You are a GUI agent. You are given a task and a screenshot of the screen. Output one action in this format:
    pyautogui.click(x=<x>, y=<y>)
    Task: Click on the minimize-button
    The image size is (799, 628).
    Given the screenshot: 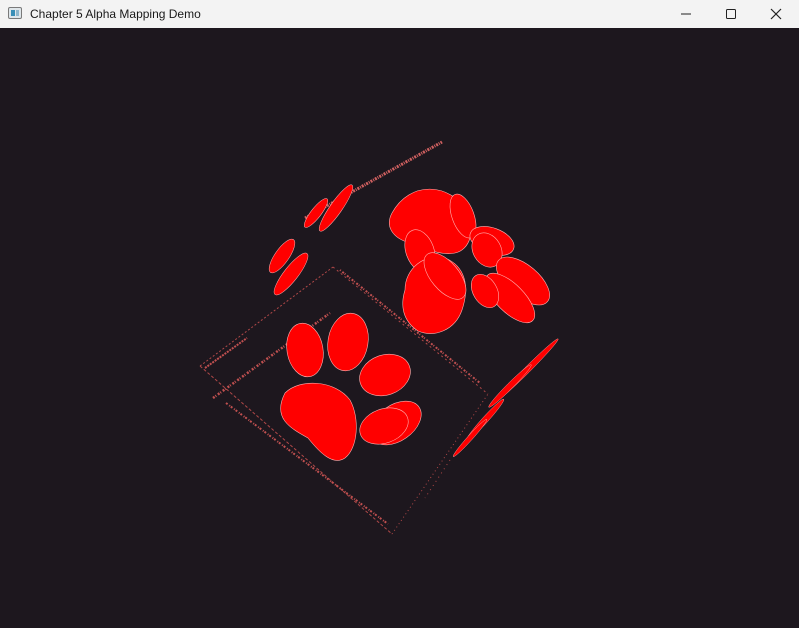 What is the action you would take?
    pyautogui.click(x=686, y=14)
    